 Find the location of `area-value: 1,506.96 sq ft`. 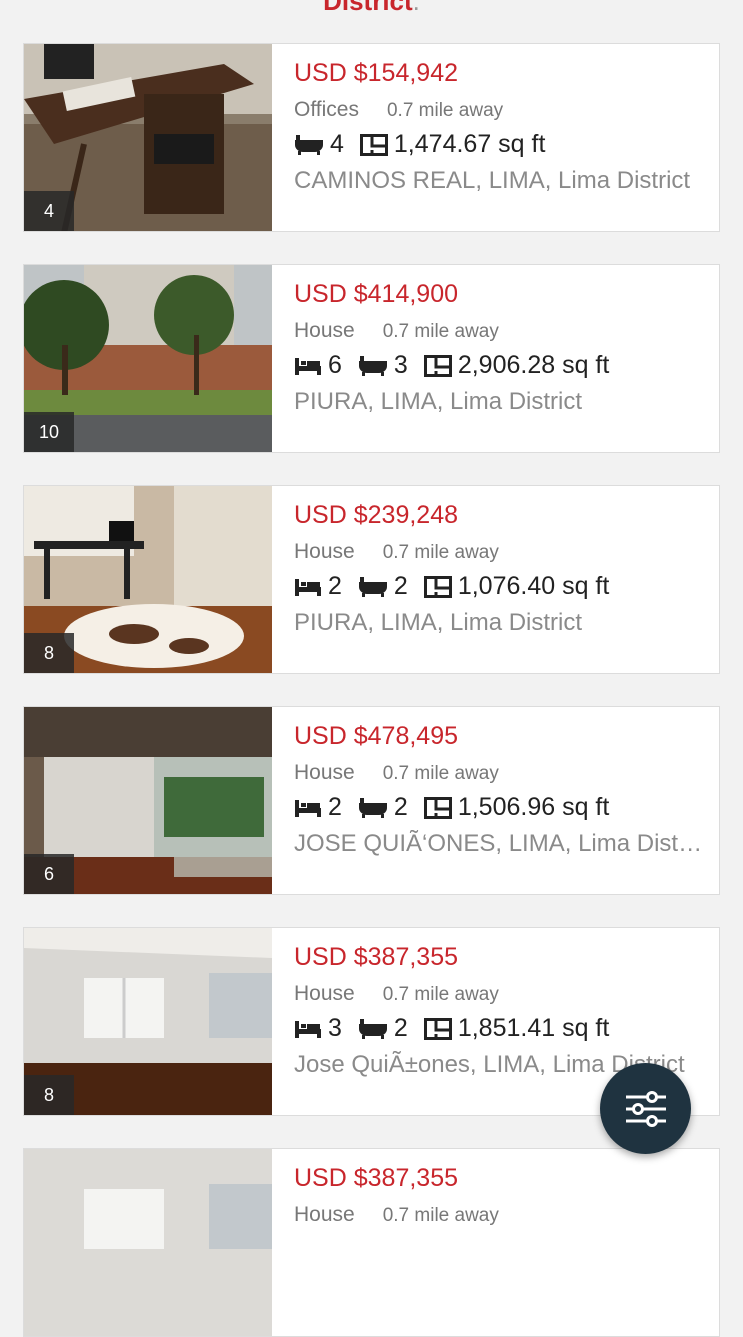

area-value: 1,506.96 sq ft is located at coordinates (533, 807).